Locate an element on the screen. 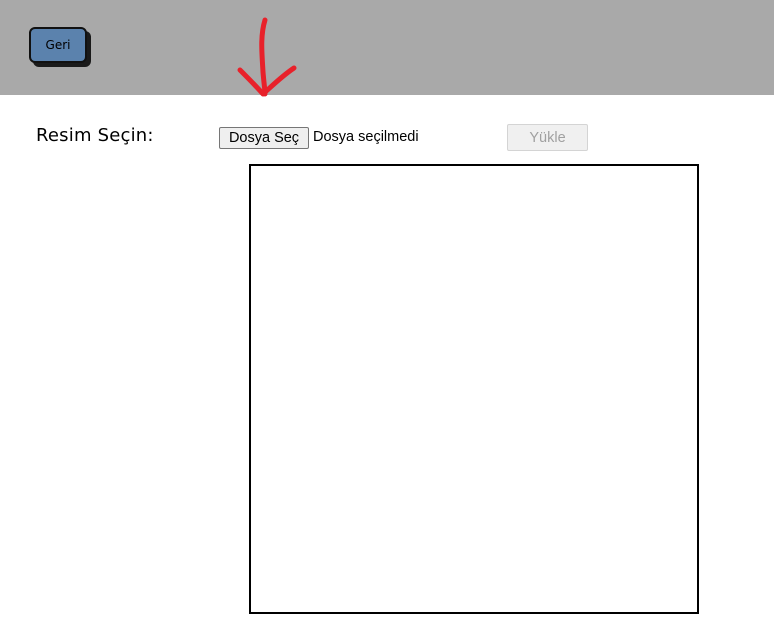 Image resolution: width=774 pixels, height=626 pixels. file-status-text: Dosya seçilmedi is located at coordinates (366, 137).